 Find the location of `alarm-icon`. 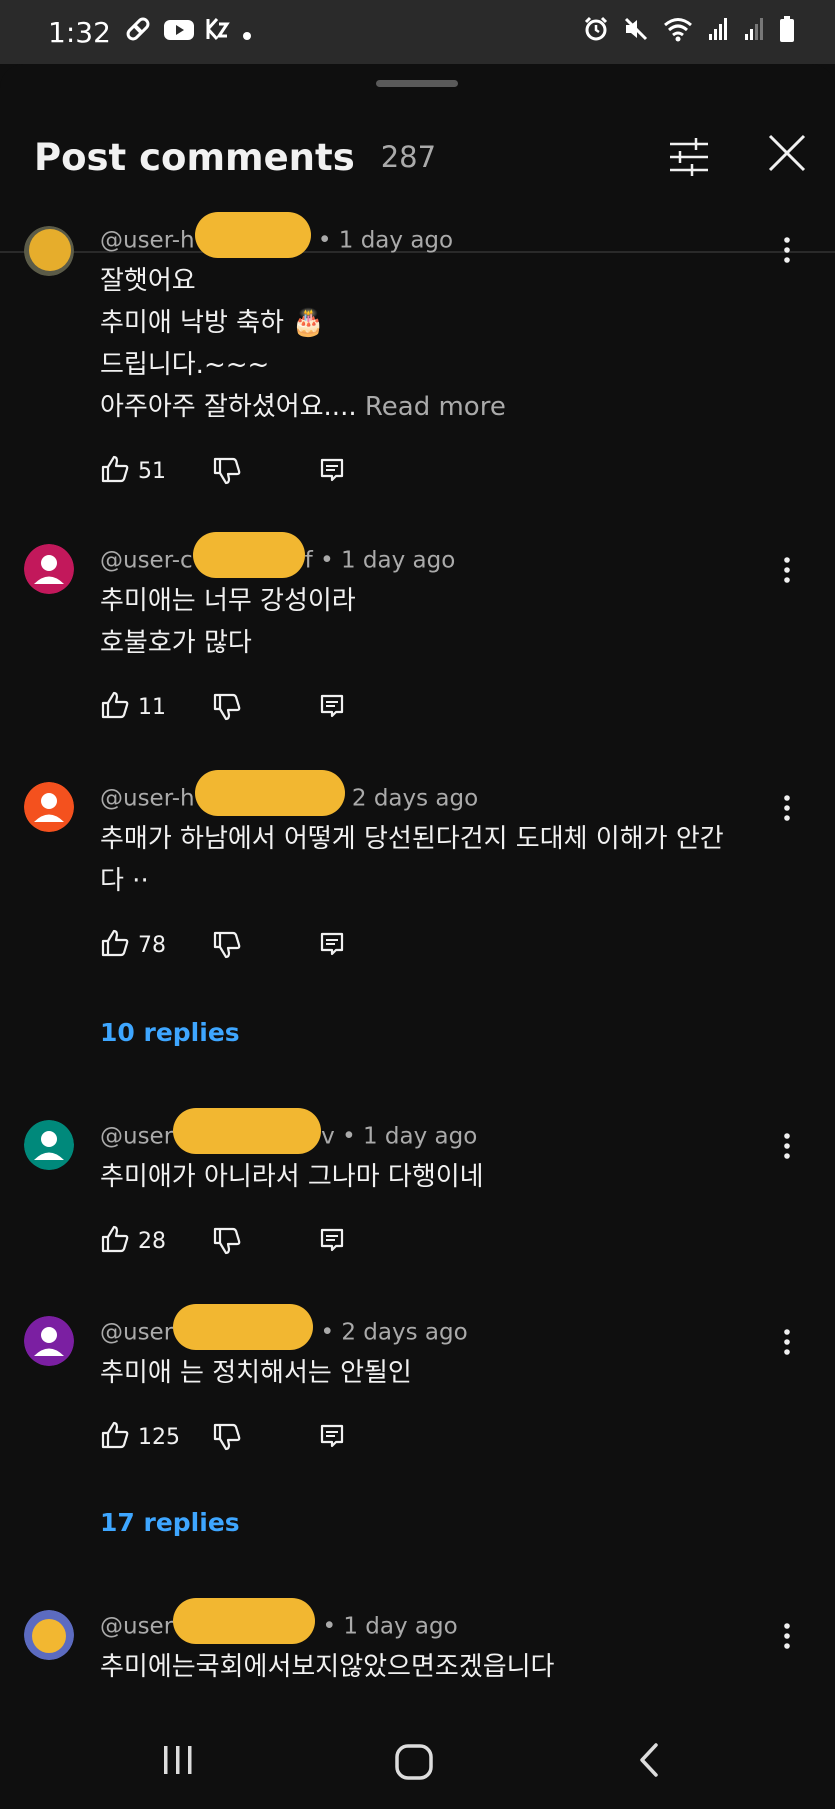

alarm-icon is located at coordinates (596, 32).